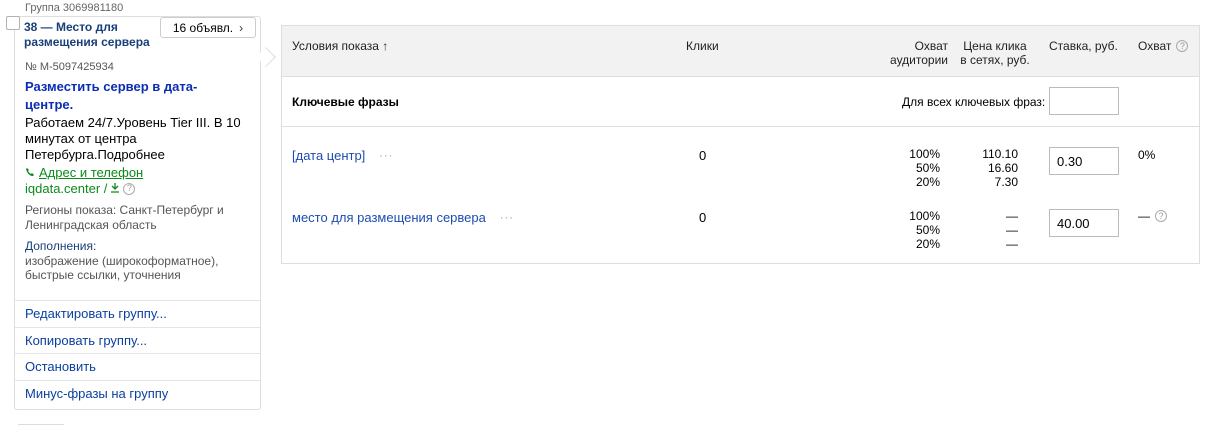 This screenshot has width=1212, height=428. Describe the element at coordinates (13, 23) in the screenshot. I see `group-checkbox` at that location.